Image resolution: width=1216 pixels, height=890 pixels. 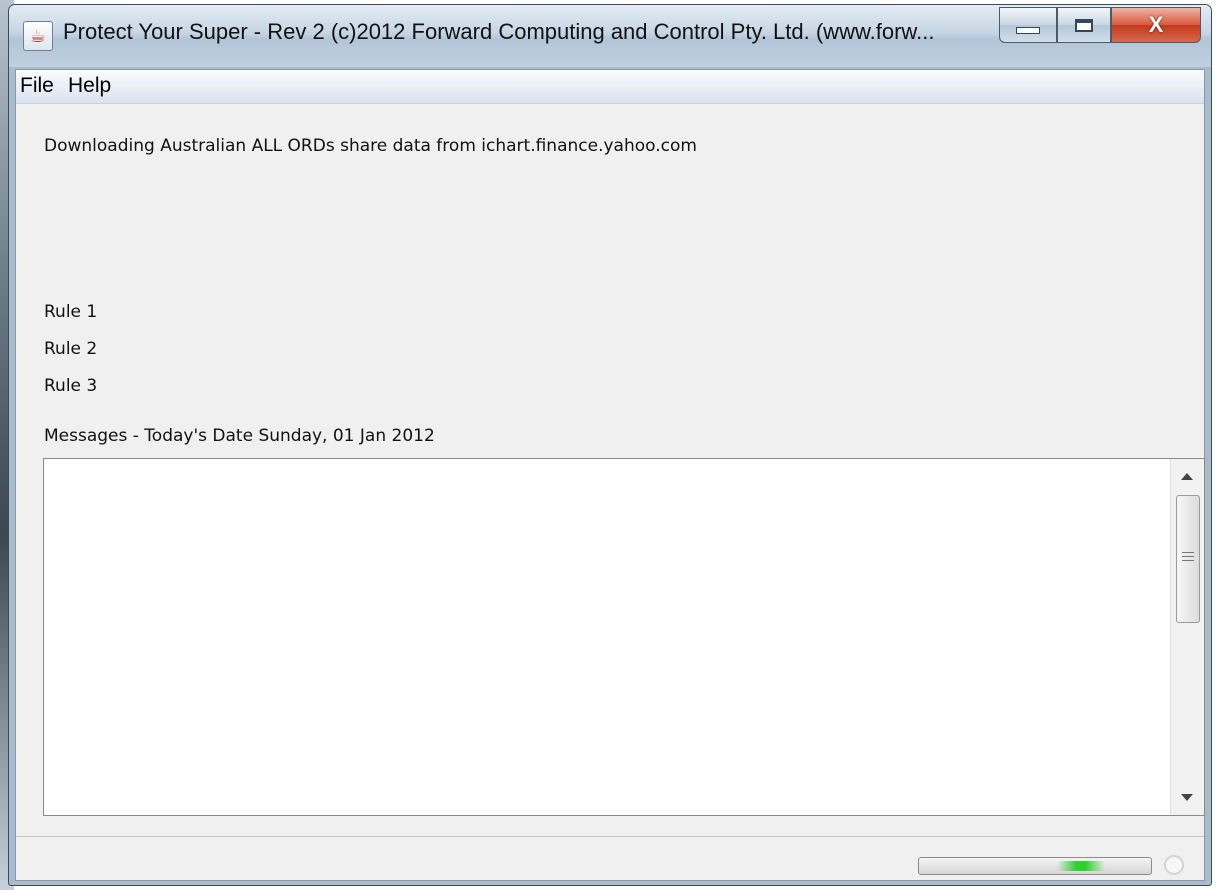 I want to click on rule-3-label: Rule 3, so click(x=71, y=386).